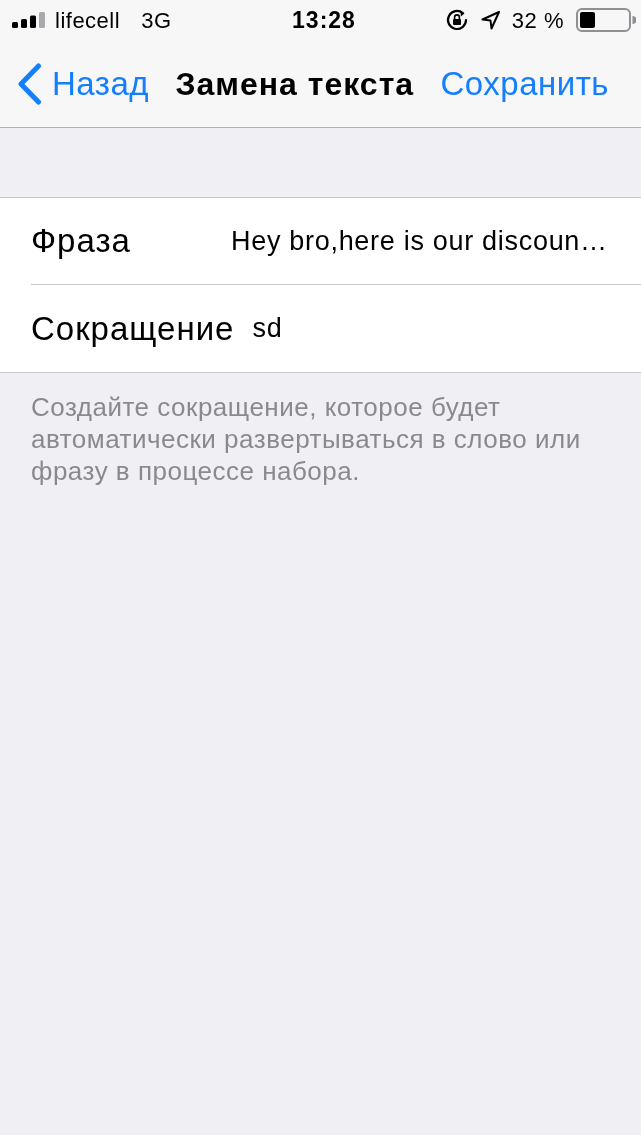 The height and width of the screenshot is (1135, 641). Describe the element at coordinates (306, 439) in the screenshot. I see `hint-text: Создайте сокращение, которое будет автоматически развертываться в слово или фразу в процессе набора.` at that location.